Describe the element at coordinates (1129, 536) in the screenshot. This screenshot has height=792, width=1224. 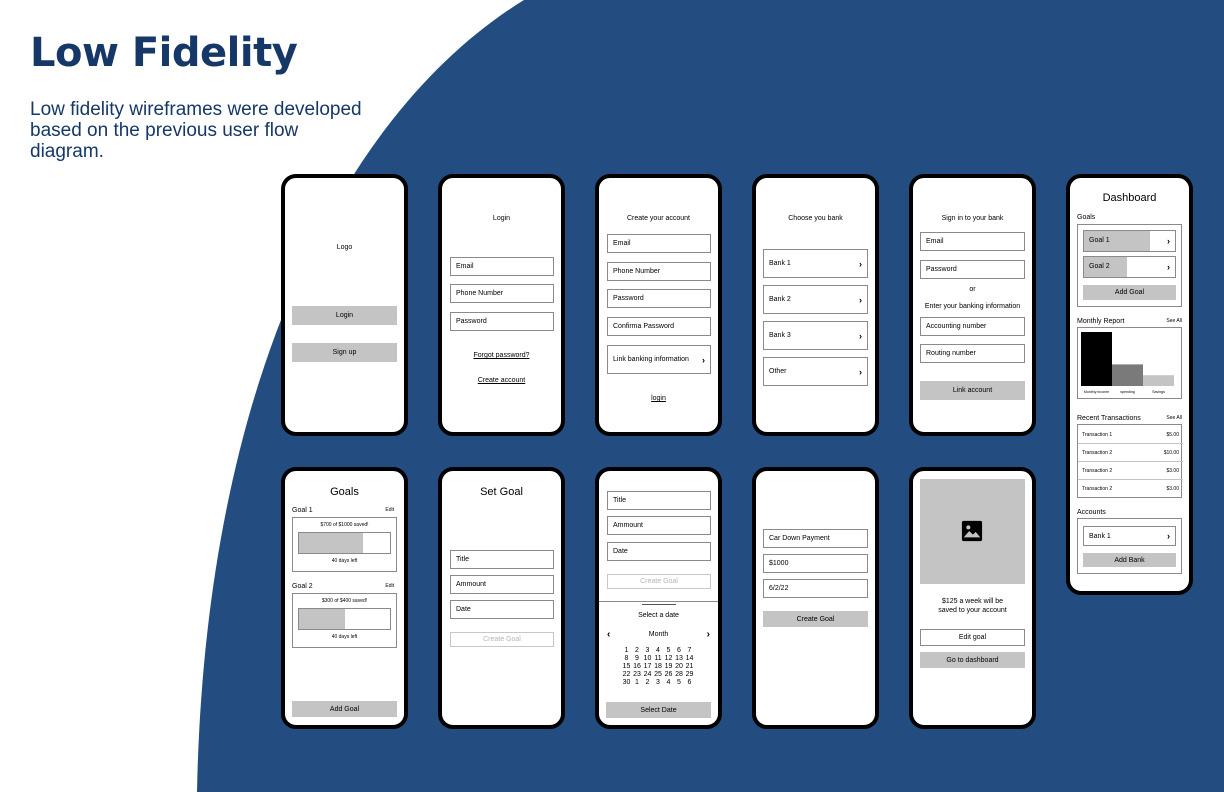
I see `account-bank-row: Bank 1 ›` at that location.